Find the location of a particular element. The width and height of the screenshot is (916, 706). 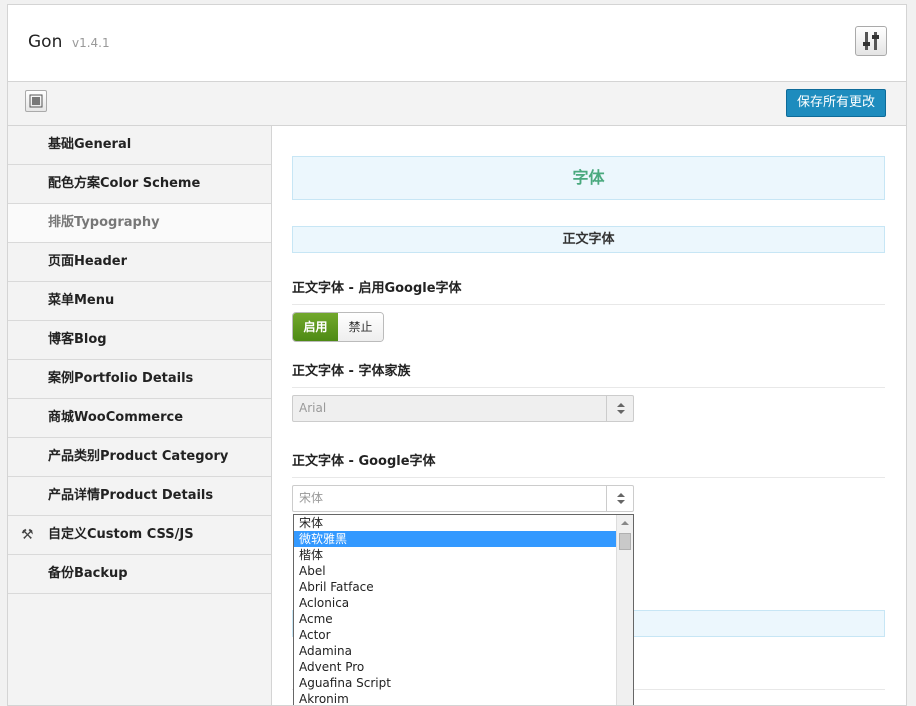

sidebar-item-product-category: 产品类别Product Category is located at coordinates (139, 457).